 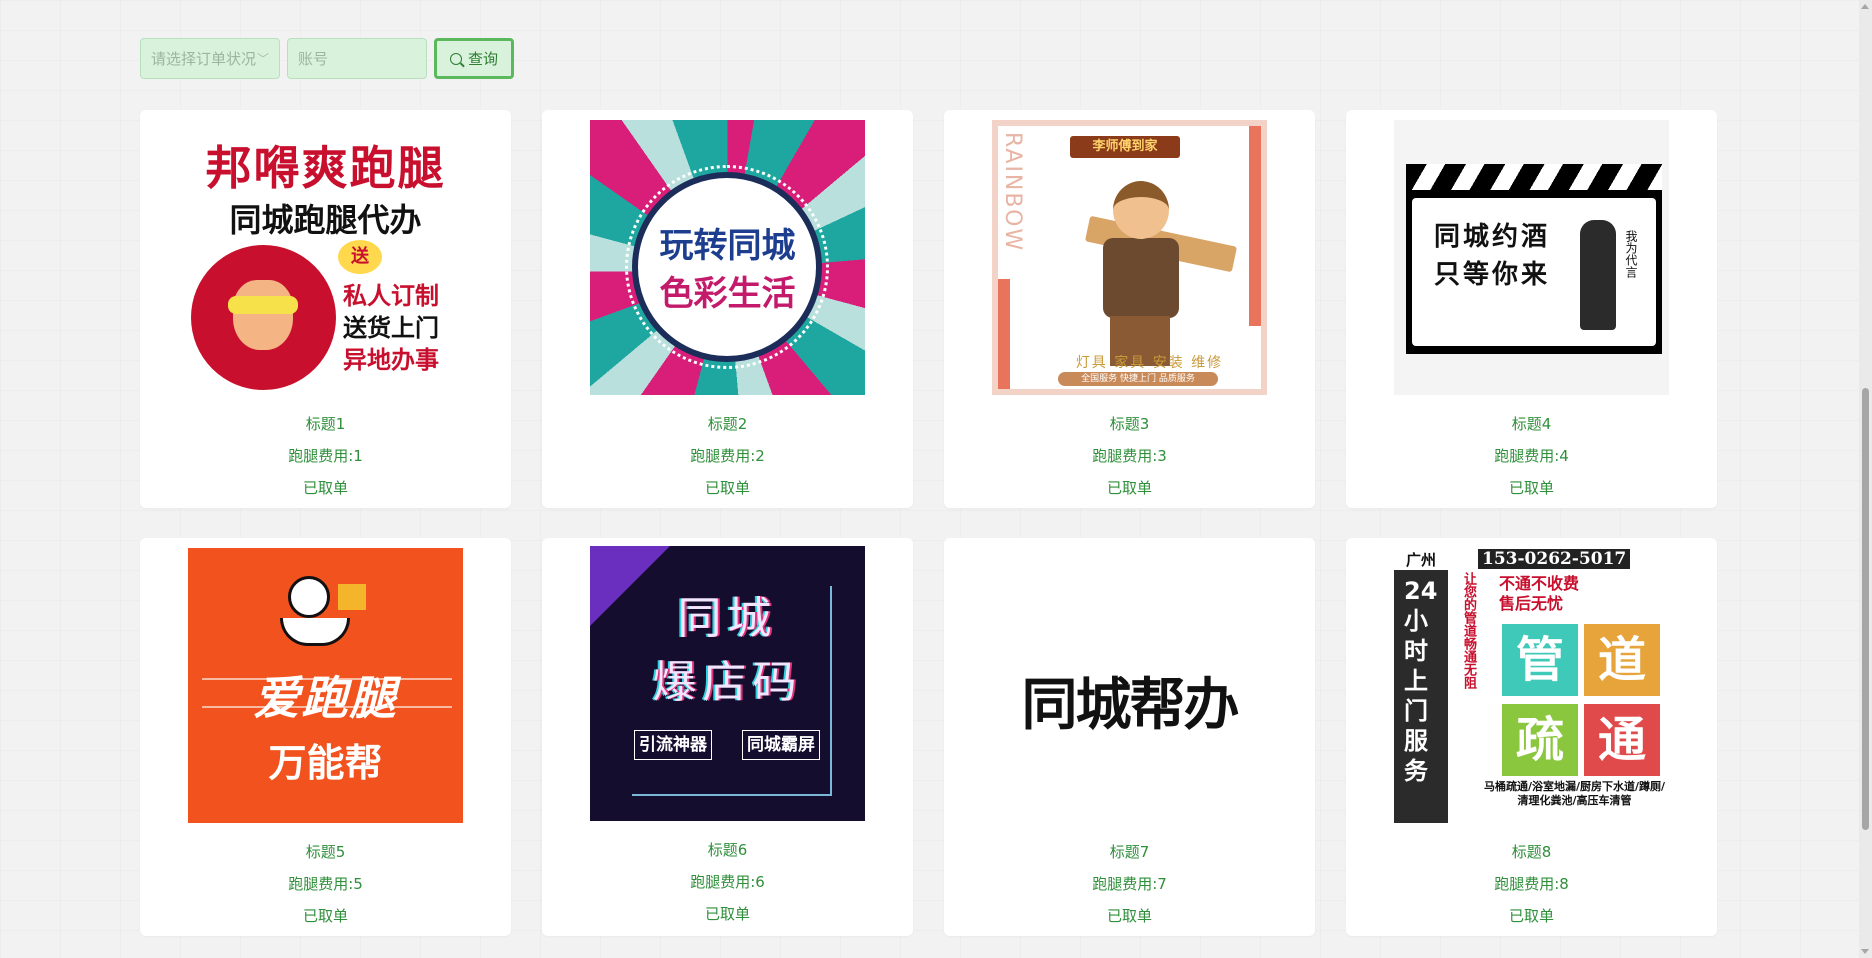 What do you see at coordinates (1539, 583) in the screenshot?
I see `image-line: 不通不收费` at bounding box center [1539, 583].